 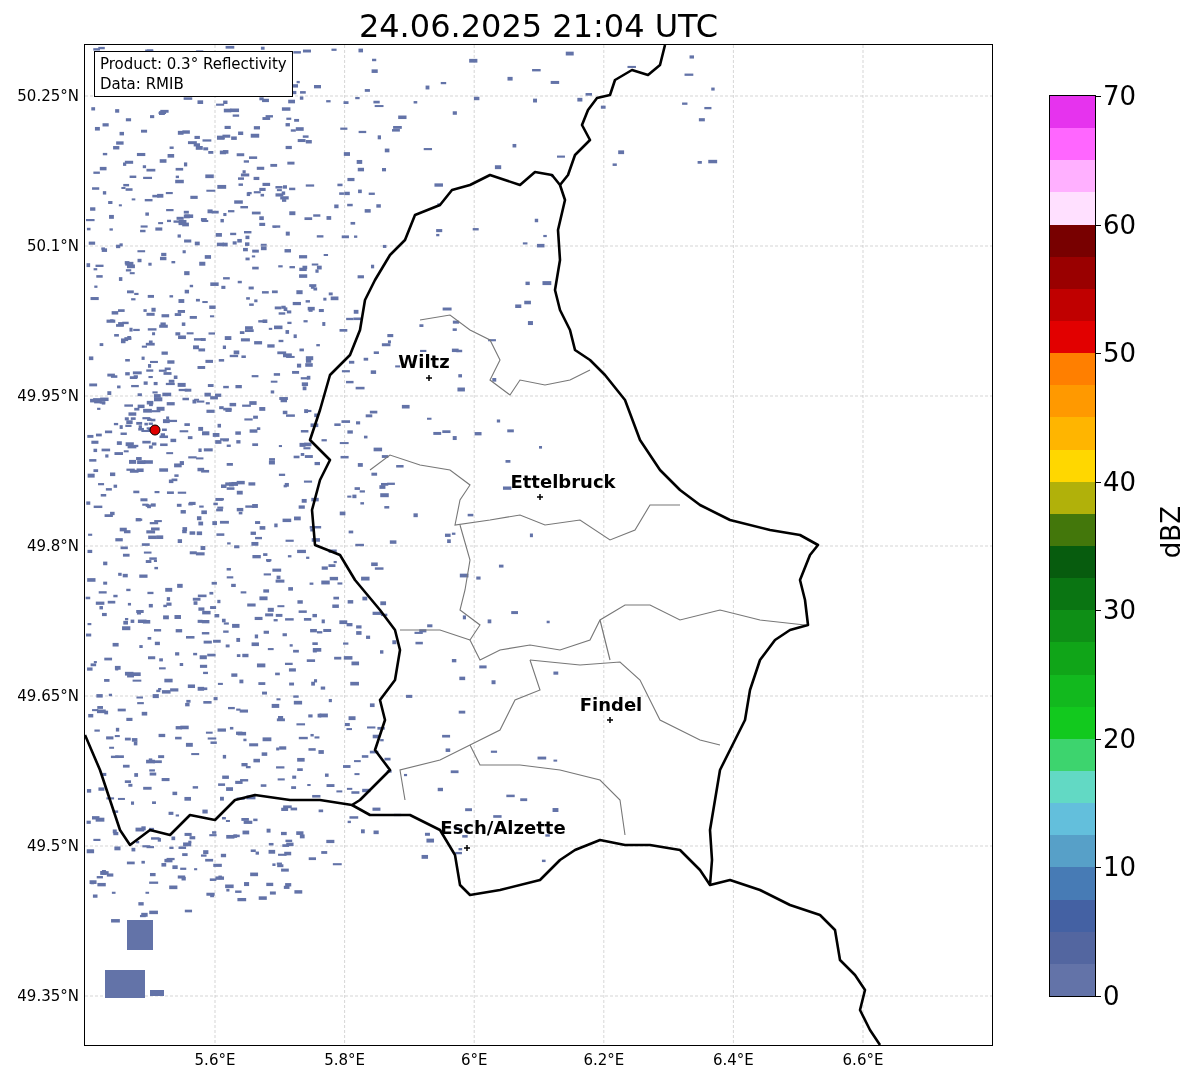 I want to click on latitude-label: 50.1°N, so click(x=52, y=246).